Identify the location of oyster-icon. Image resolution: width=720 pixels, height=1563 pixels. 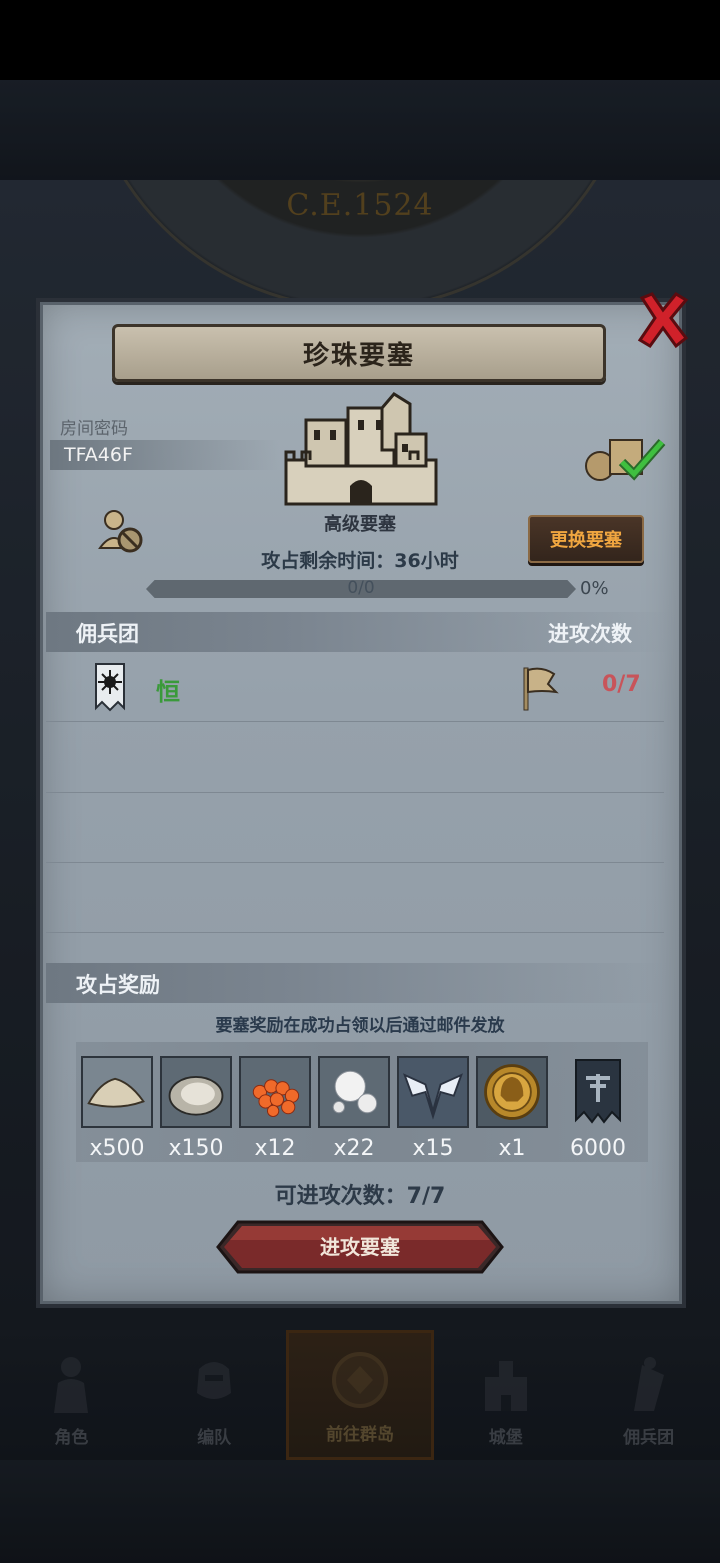
(196, 1092).